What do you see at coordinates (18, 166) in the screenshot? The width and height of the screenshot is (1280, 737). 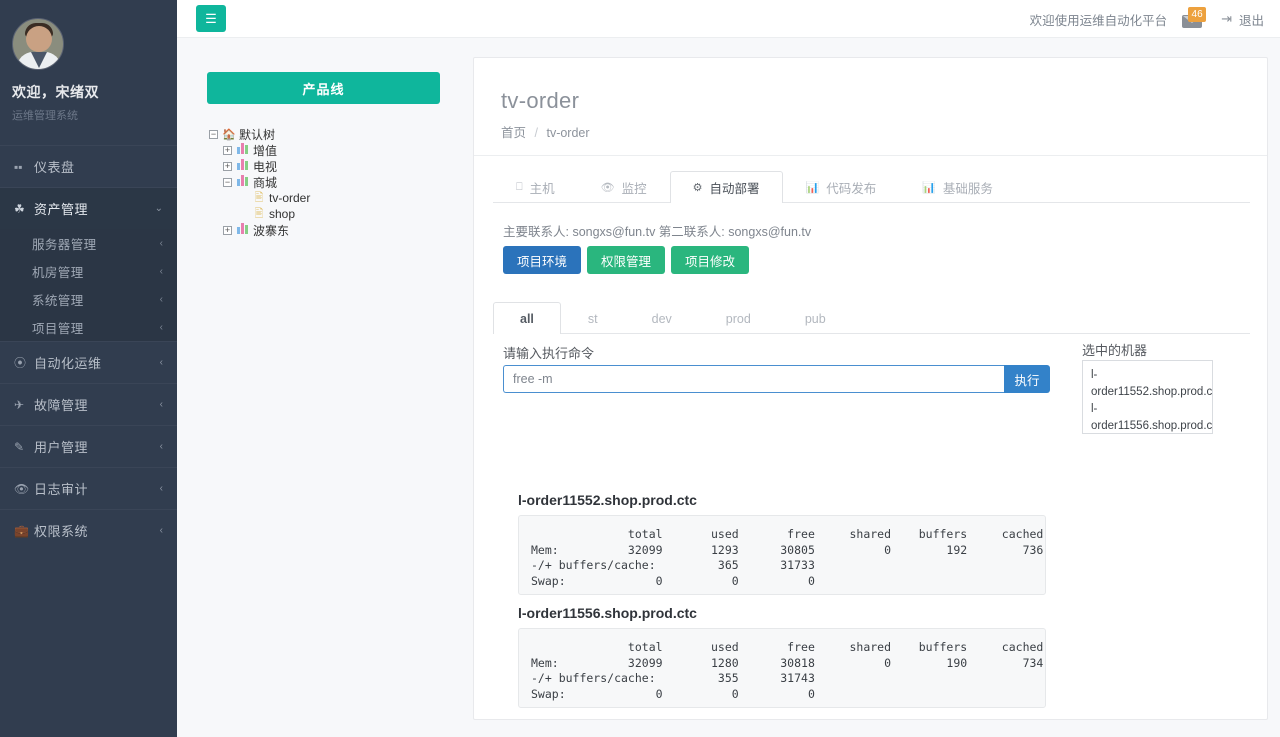 I see `dashboard-icon: ▪▪` at bounding box center [18, 166].